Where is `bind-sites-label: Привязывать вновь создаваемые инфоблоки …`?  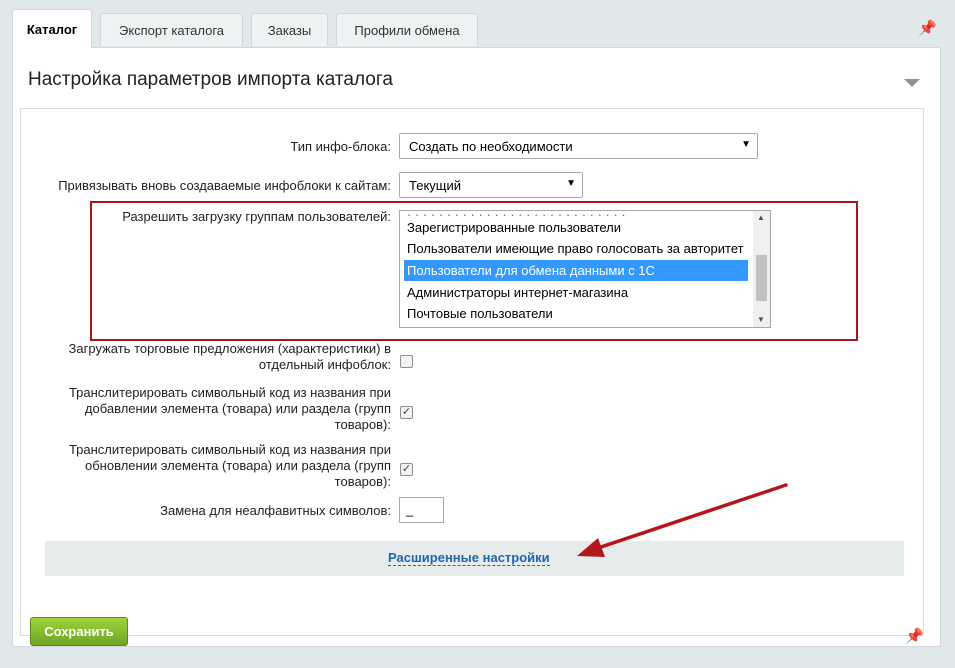
bind-sites-label: Привязывать вновь создаваемые инфоблоки … is located at coordinates (224, 185).